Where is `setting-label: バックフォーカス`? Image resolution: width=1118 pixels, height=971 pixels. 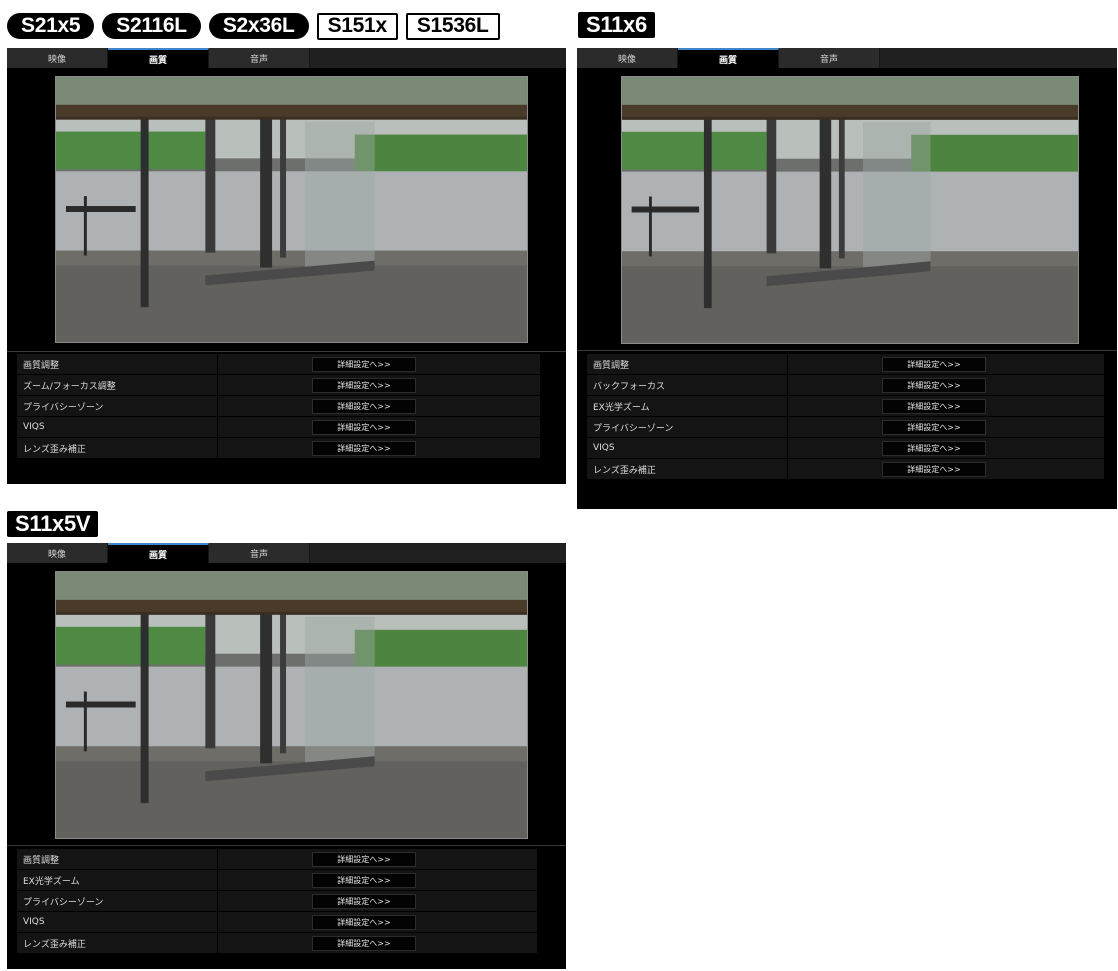 setting-label: バックフォーカス is located at coordinates (687, 385).